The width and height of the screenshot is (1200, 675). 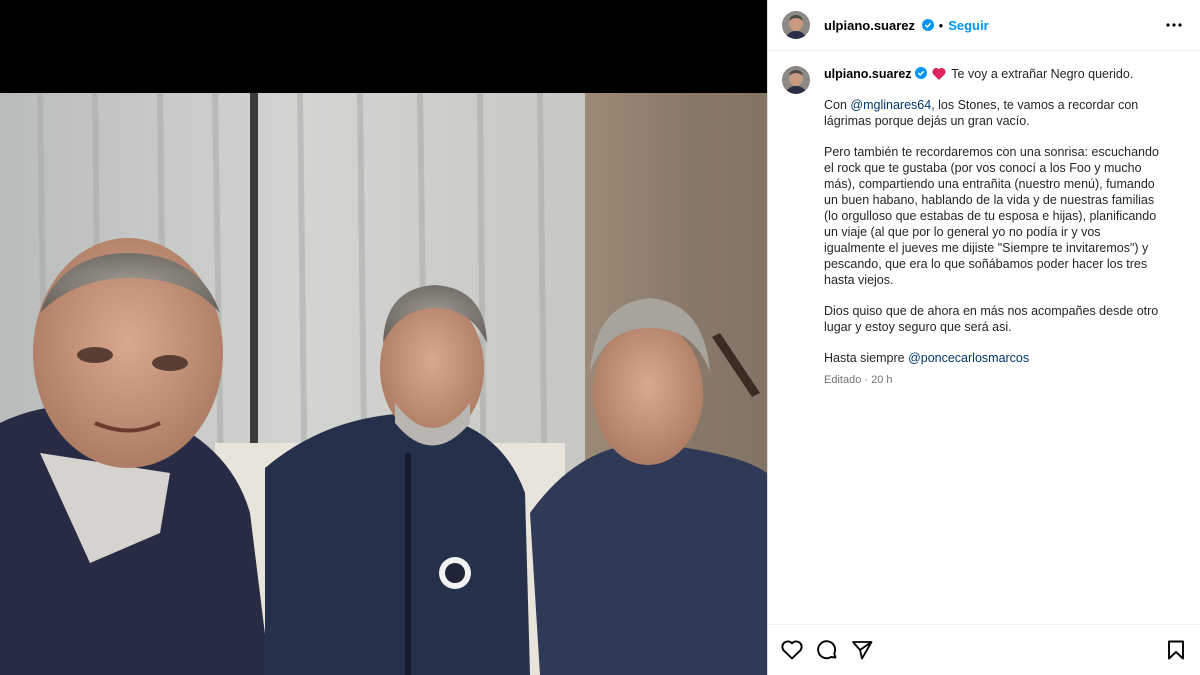 I want to click on post-header: ulpiano.suarez • Seguir, so click(x=984, y=25).